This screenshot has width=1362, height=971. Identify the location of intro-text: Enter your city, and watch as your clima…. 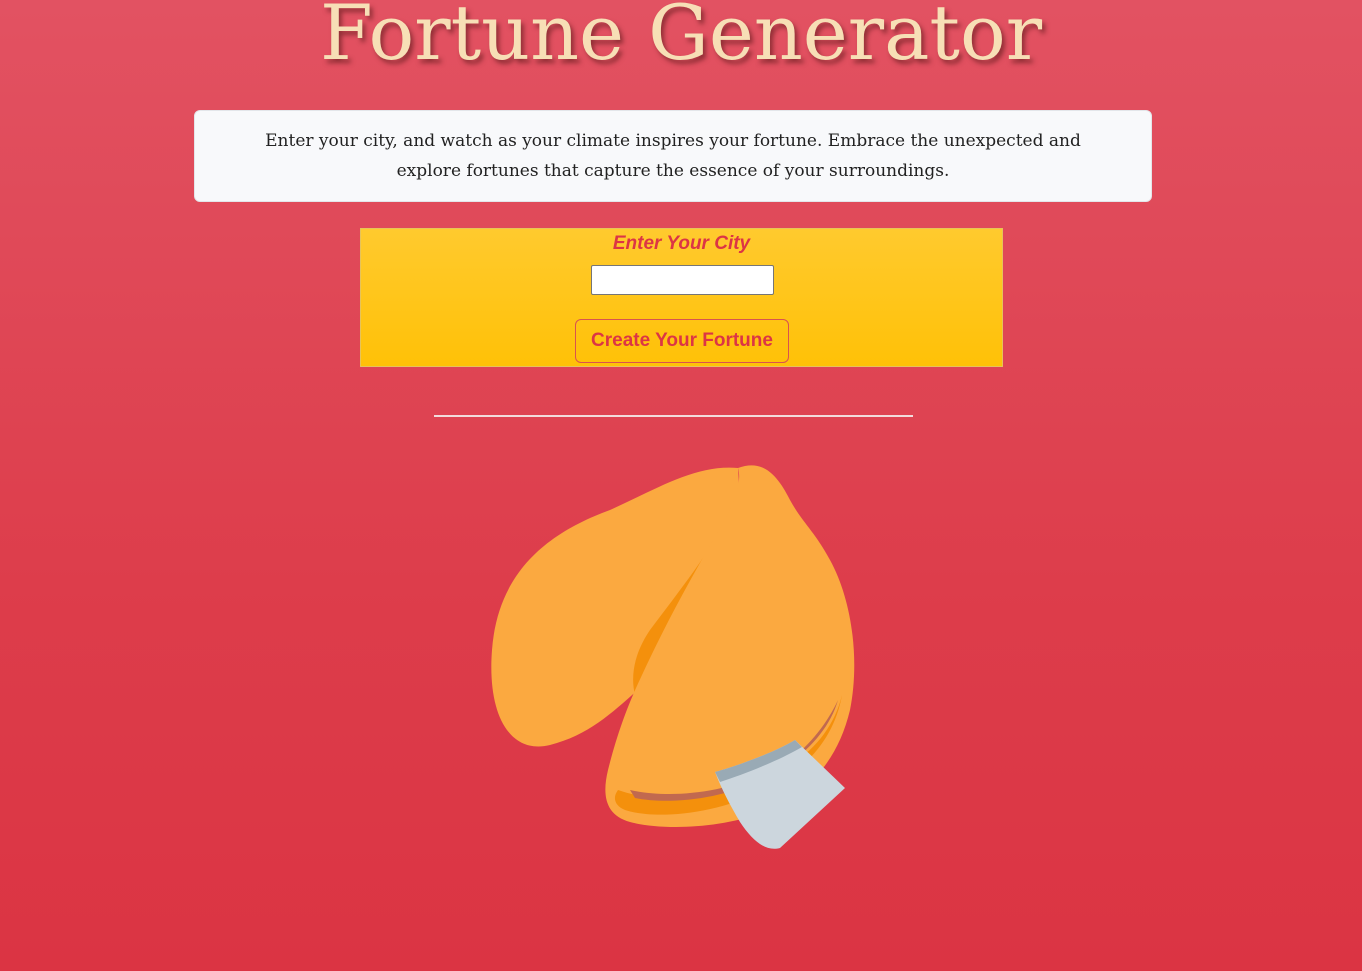
(673, 156).